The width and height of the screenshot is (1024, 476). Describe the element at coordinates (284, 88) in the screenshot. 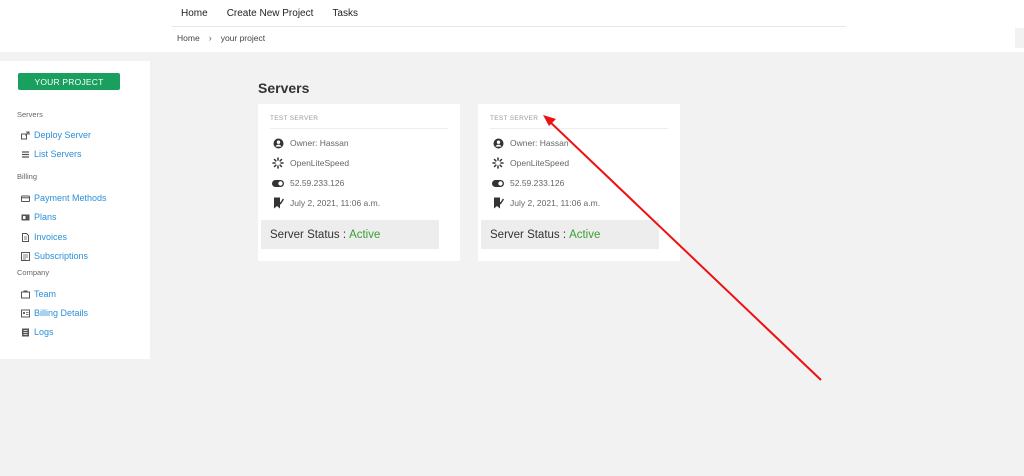

I see `page-title: Servers` at that location.